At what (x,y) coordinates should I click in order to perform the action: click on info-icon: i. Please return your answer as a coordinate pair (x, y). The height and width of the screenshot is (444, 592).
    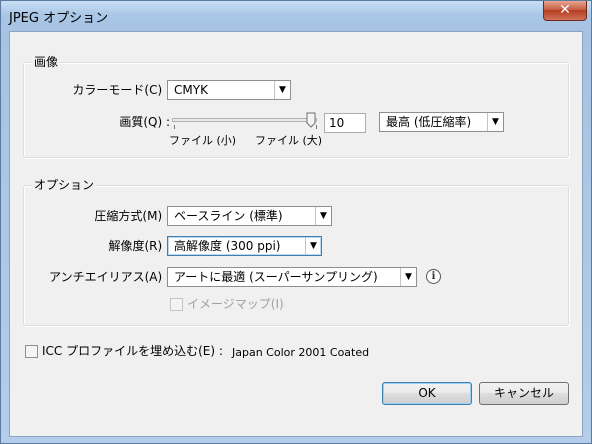
    Looking at the image, I should click on (433, 276).